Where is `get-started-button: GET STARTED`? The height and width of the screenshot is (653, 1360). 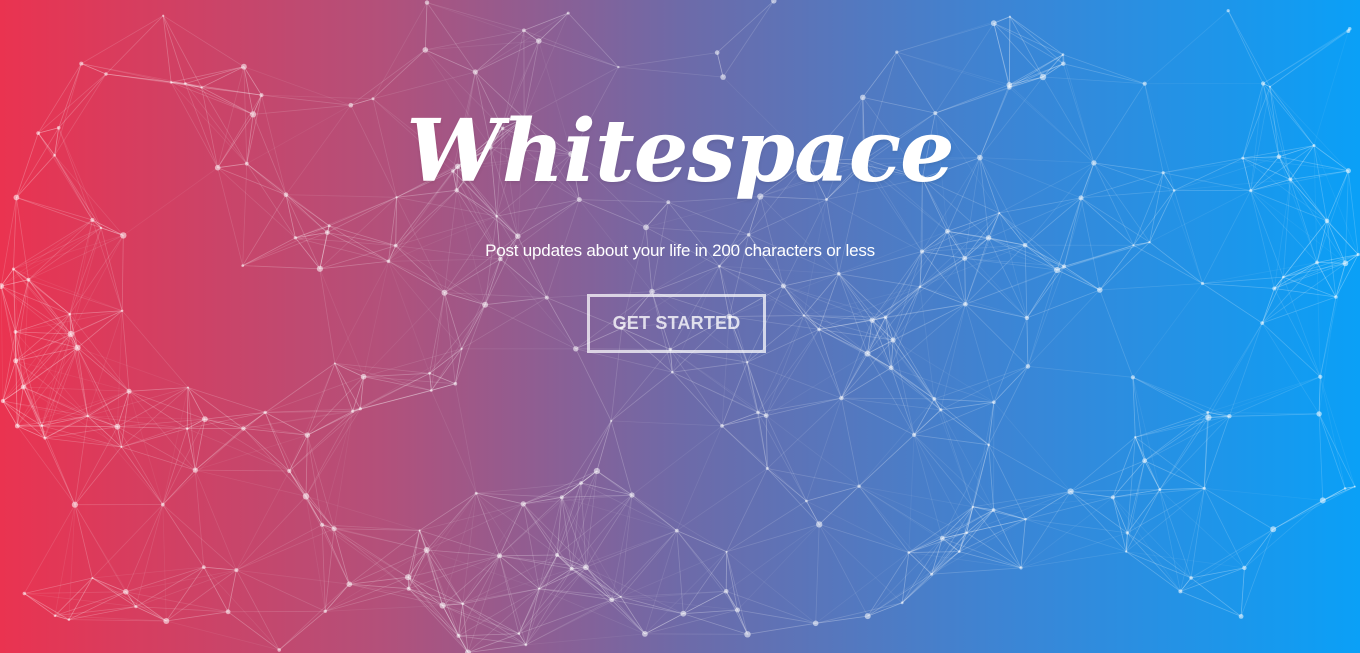 get-started-button: GET STARTED is located at coordinates (676, 323).